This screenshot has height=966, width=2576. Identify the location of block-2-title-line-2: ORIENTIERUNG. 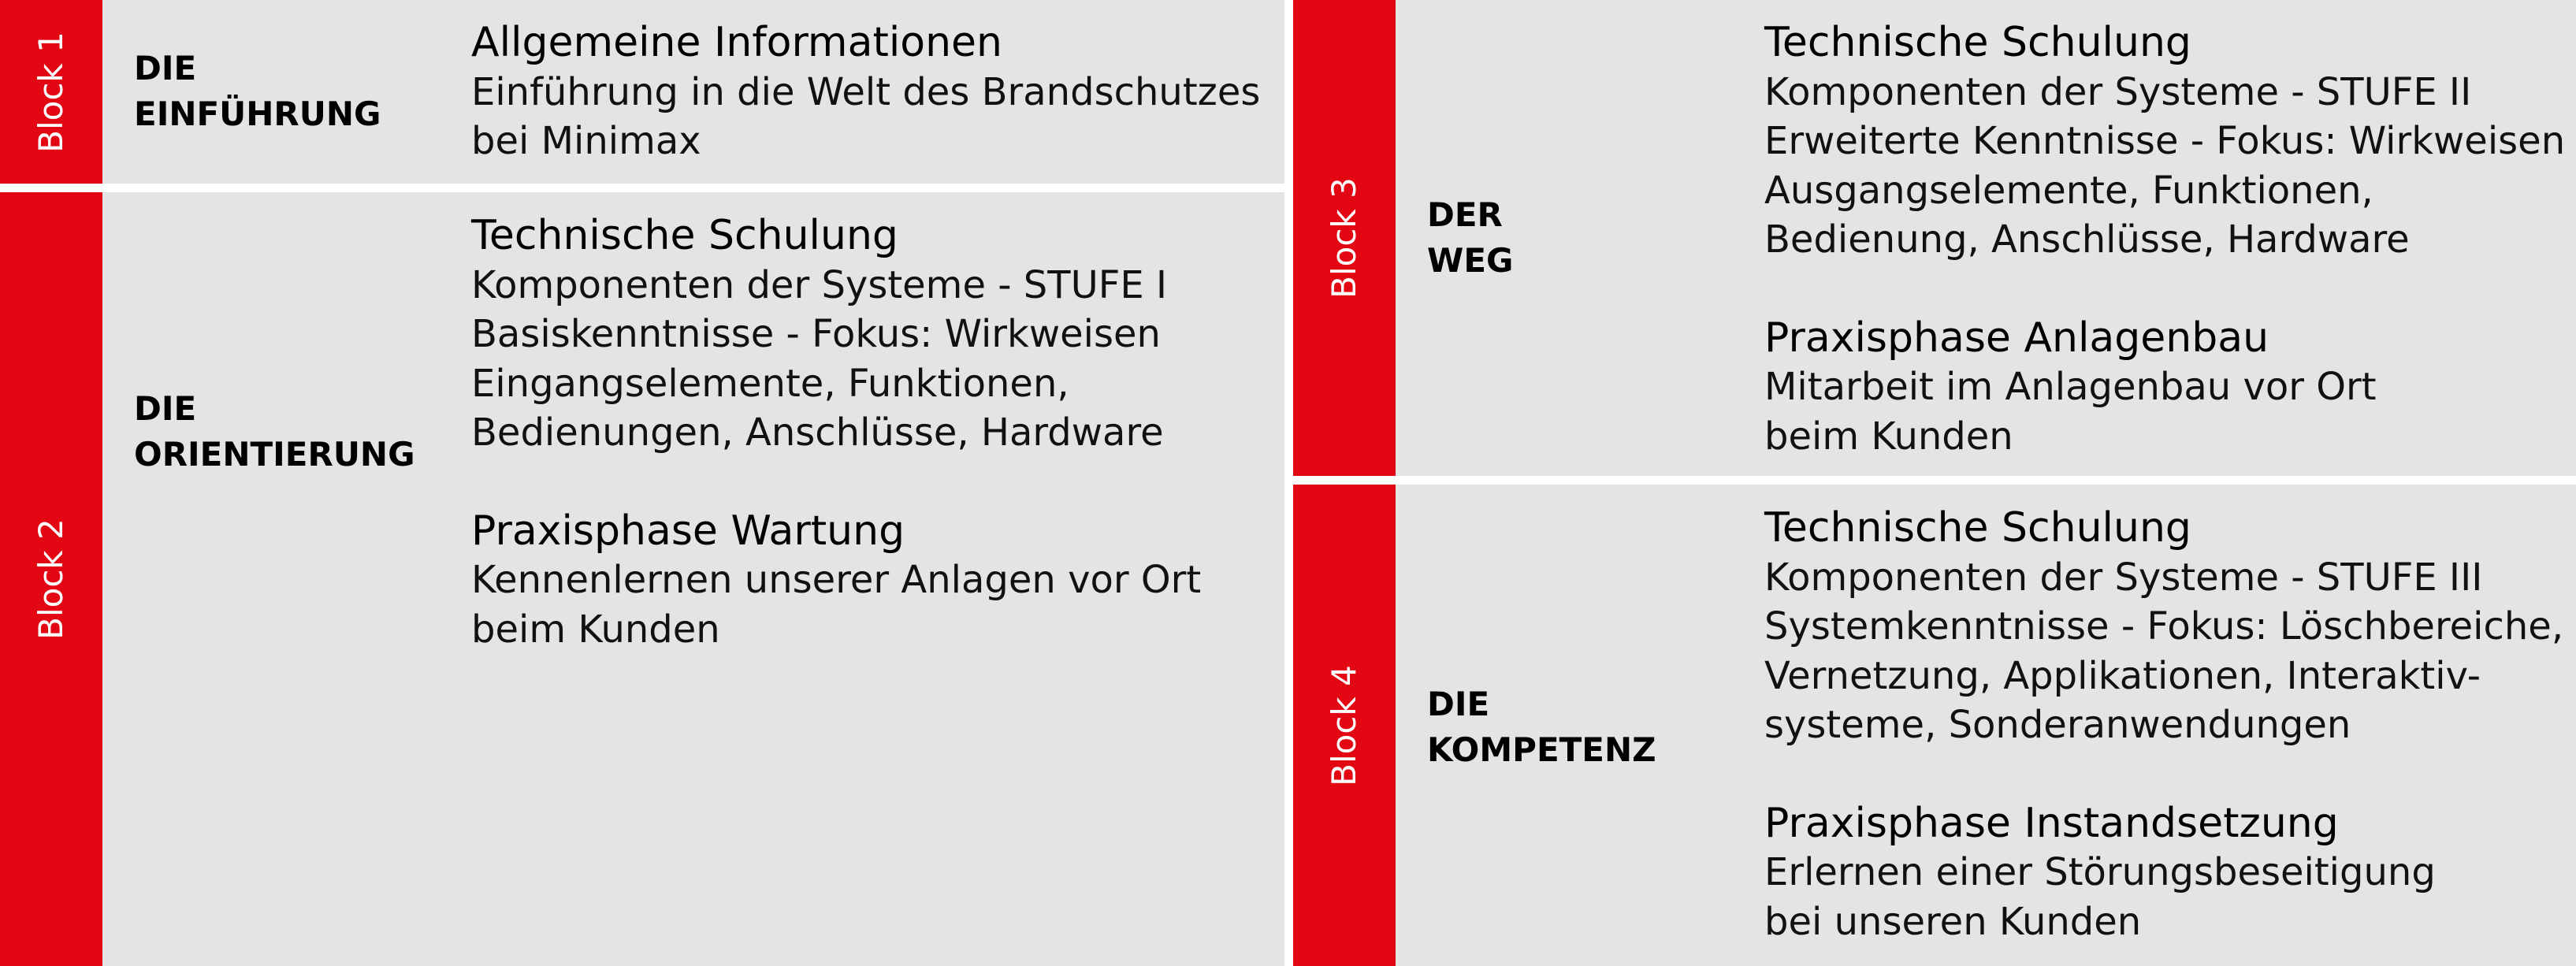
(274, 454).